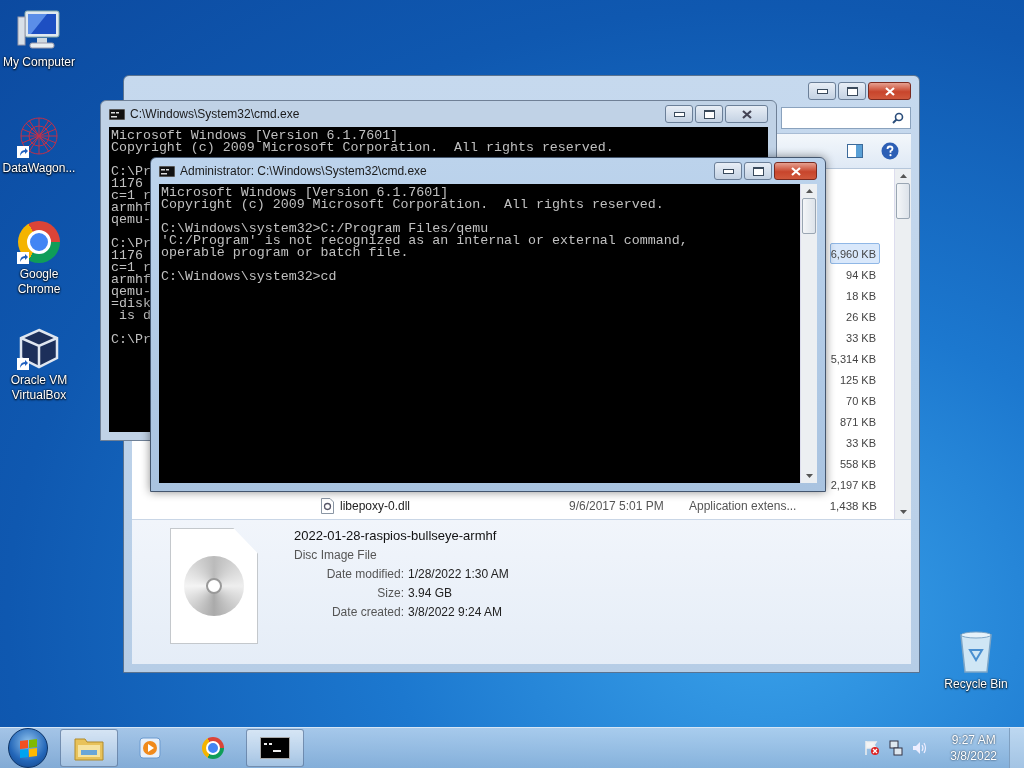 The image size is (1024, 768). Describe the element at coordinates (898, 118) in the screenshot. I see `search-icon` at that location.